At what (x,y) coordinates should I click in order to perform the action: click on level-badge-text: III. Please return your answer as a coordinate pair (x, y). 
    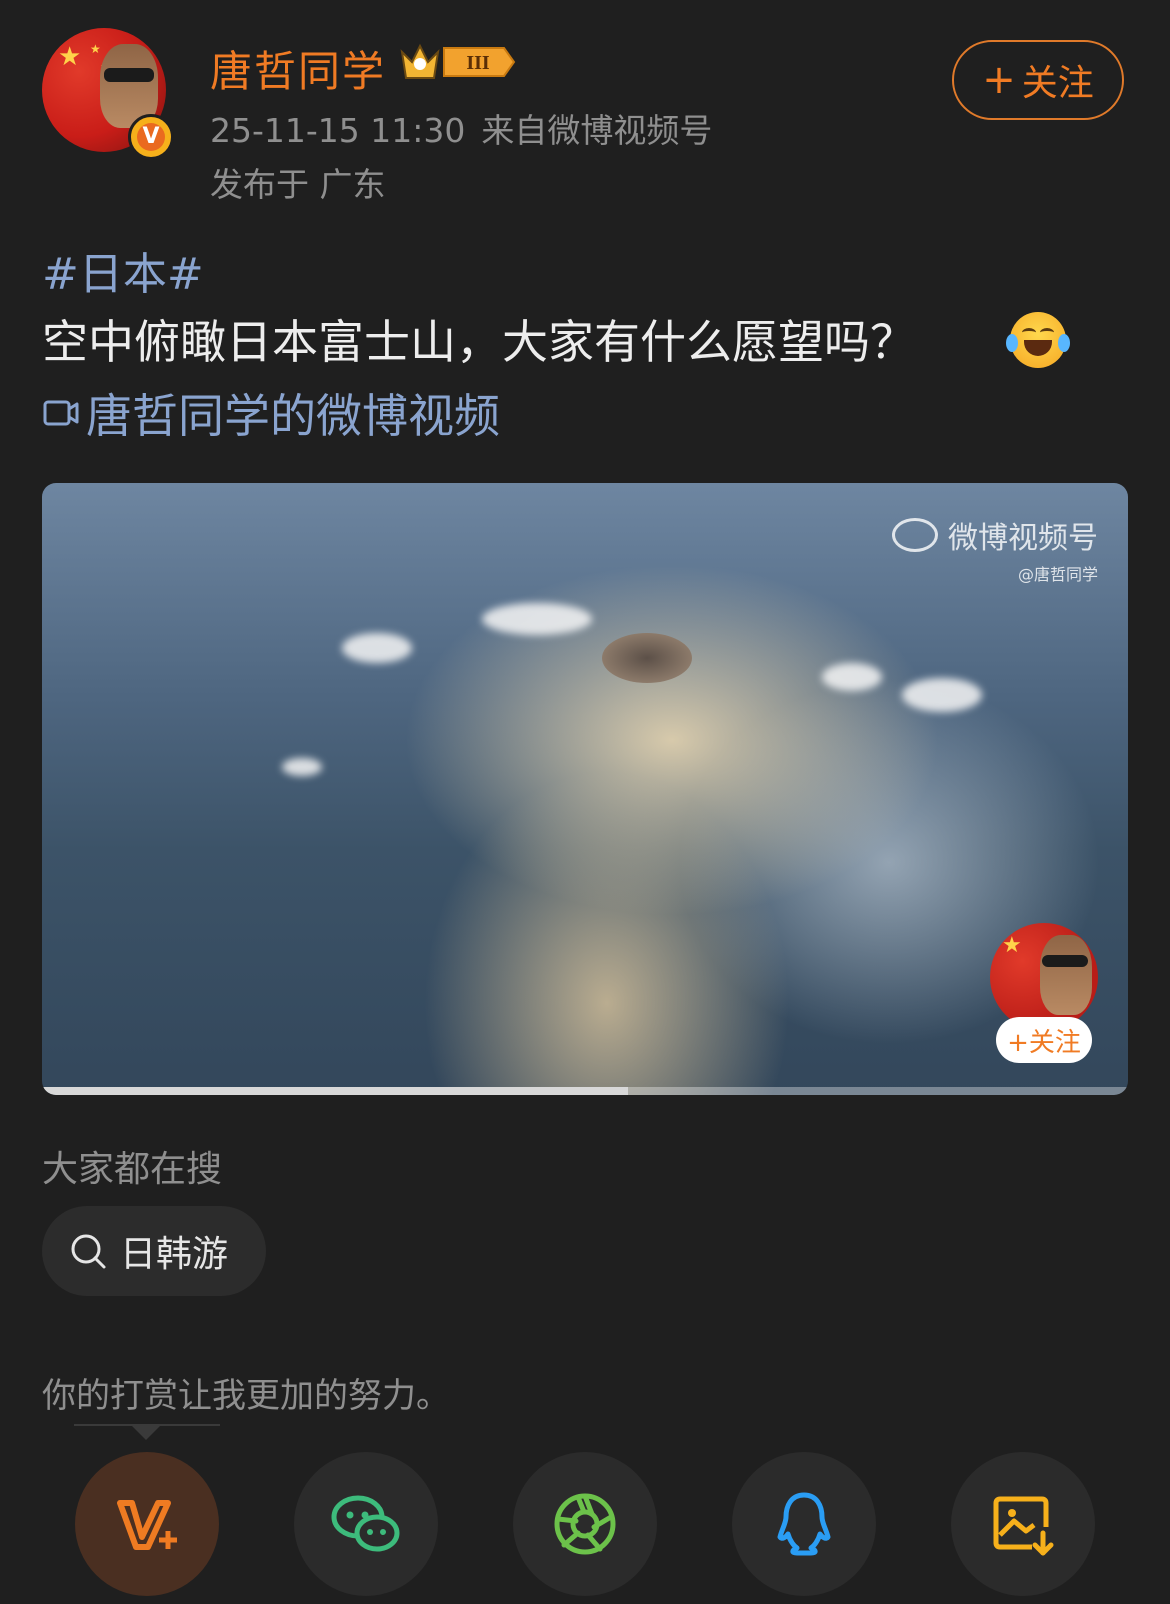
    Looking at the image, I should click on (478, 63).